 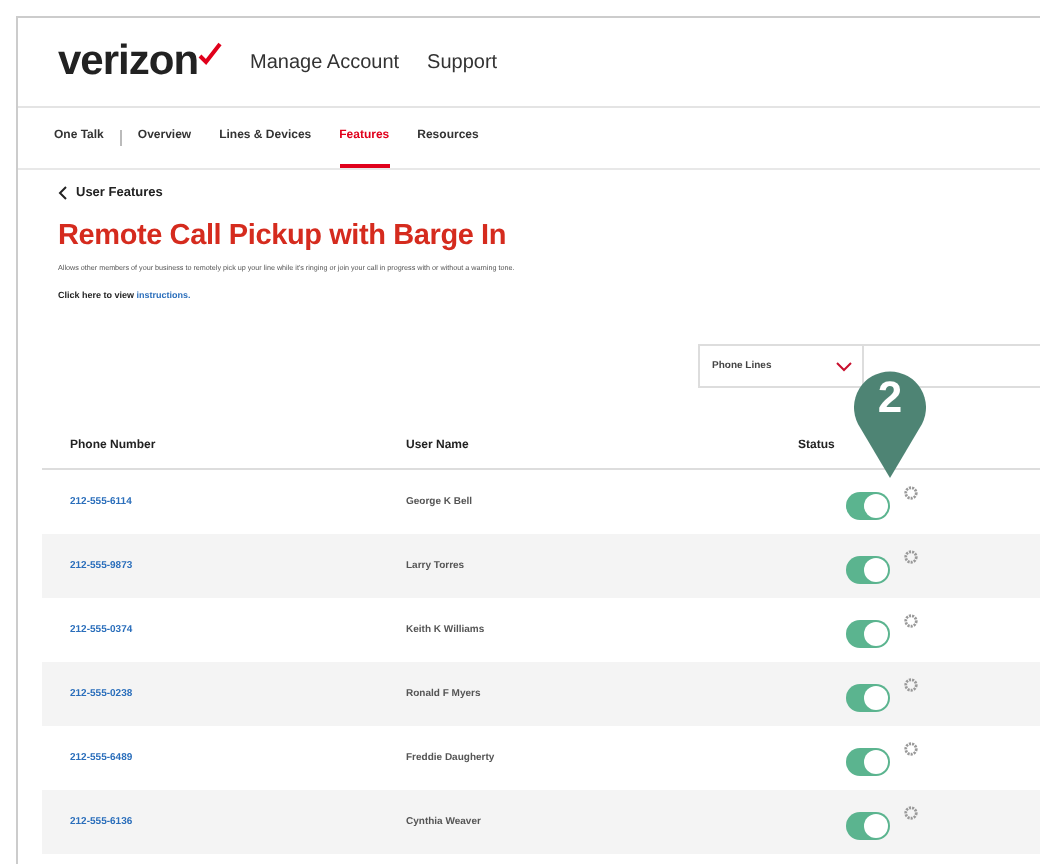 I want to click on chevron-left-icon, so click(x=63, y=193).